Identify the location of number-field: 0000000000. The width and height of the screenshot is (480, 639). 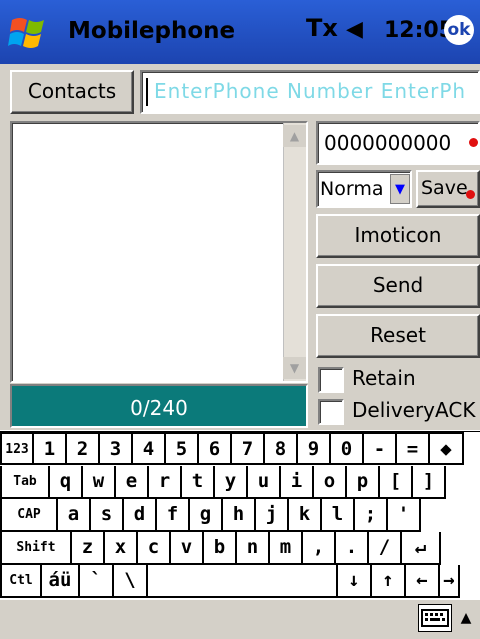
(398, 143).